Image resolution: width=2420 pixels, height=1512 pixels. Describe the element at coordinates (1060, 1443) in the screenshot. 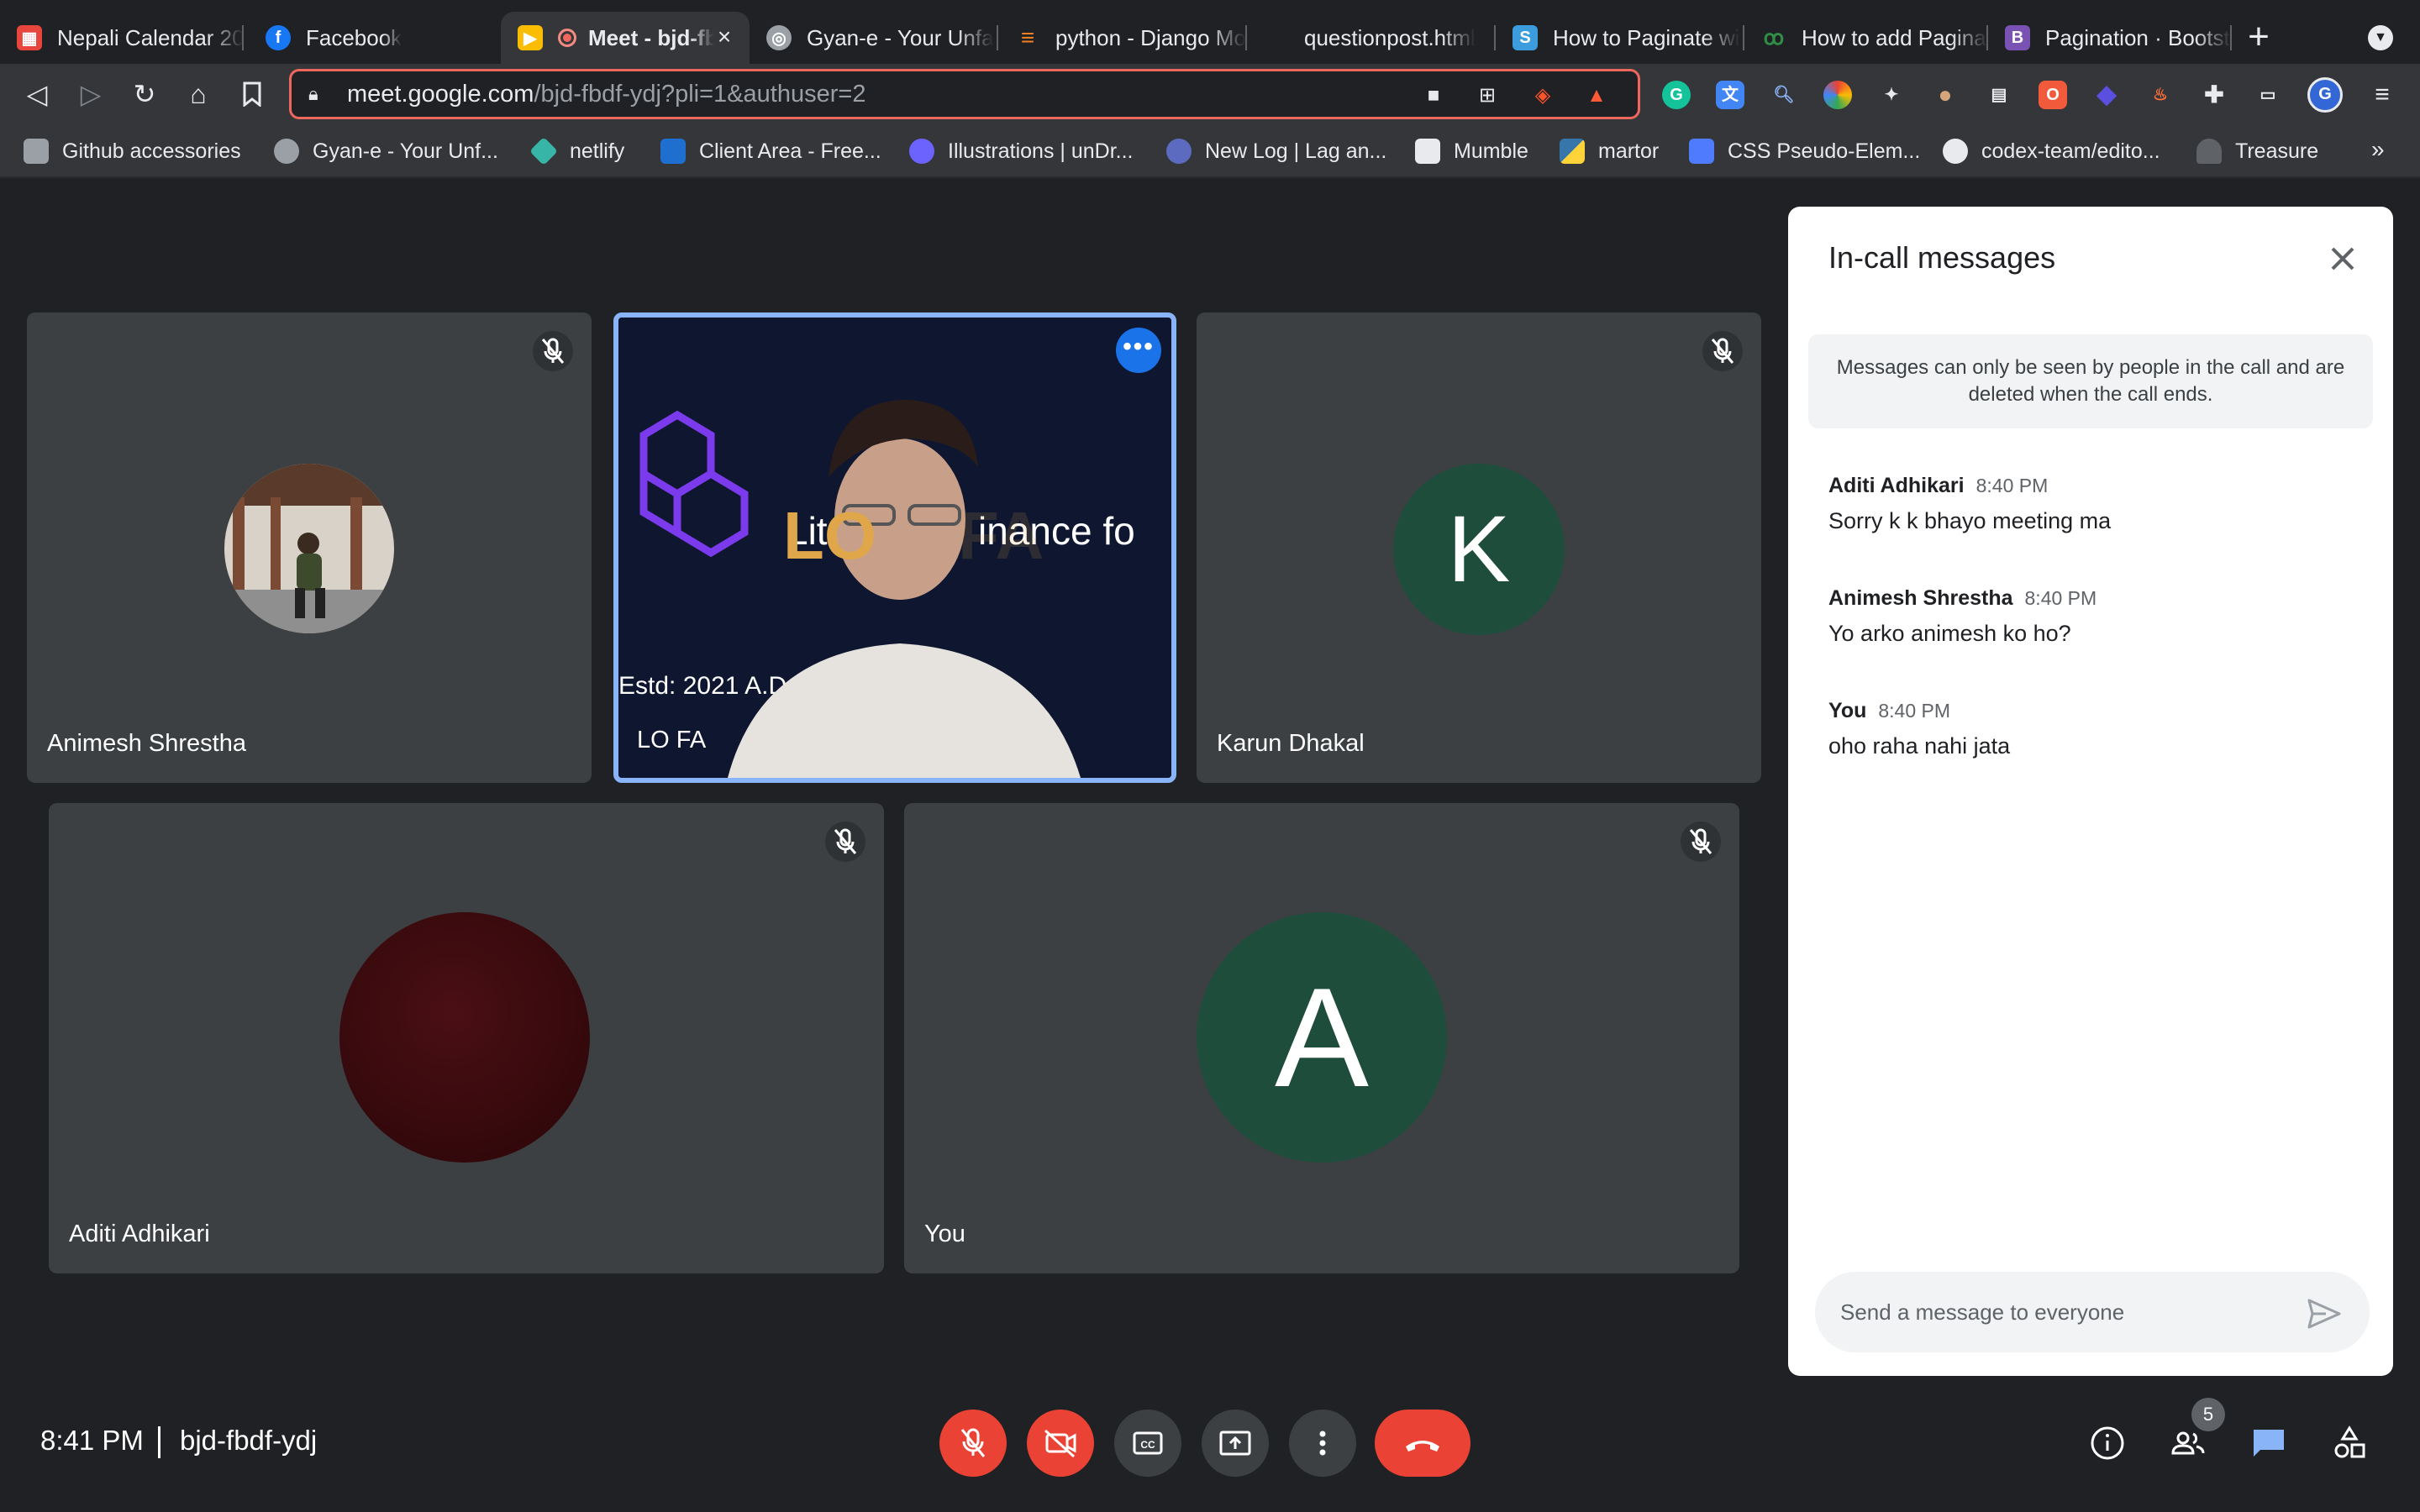

I see `camera-toggle-button` at that location.